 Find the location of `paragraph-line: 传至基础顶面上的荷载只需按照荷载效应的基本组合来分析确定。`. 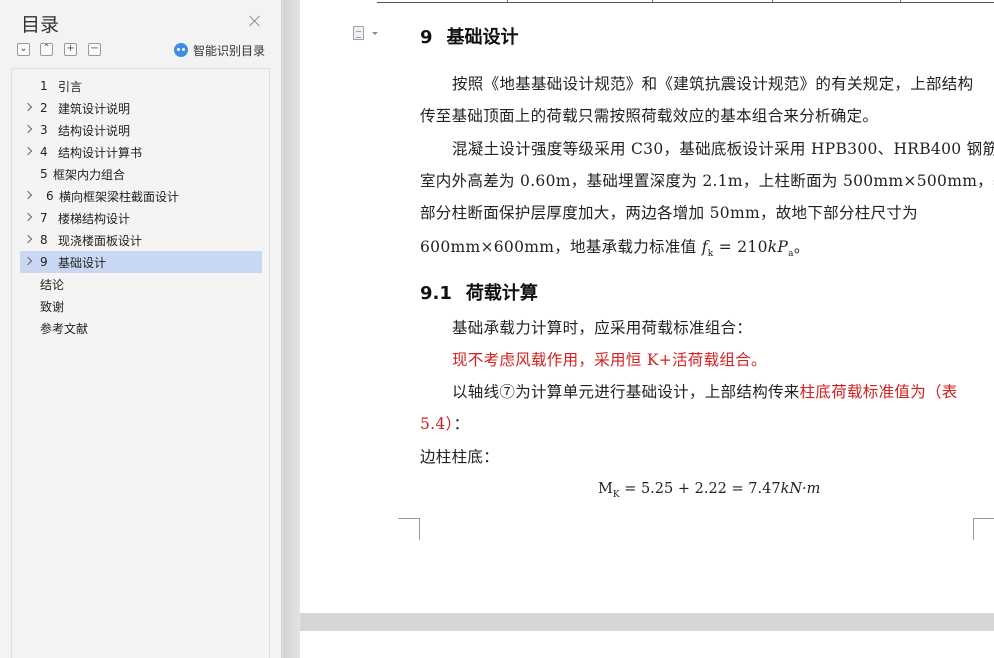

paragraph-line: 传至基础顶面上的荷载只需按照荷载效应的基本组合来分析确定。 is located at coordinates (649, 116).